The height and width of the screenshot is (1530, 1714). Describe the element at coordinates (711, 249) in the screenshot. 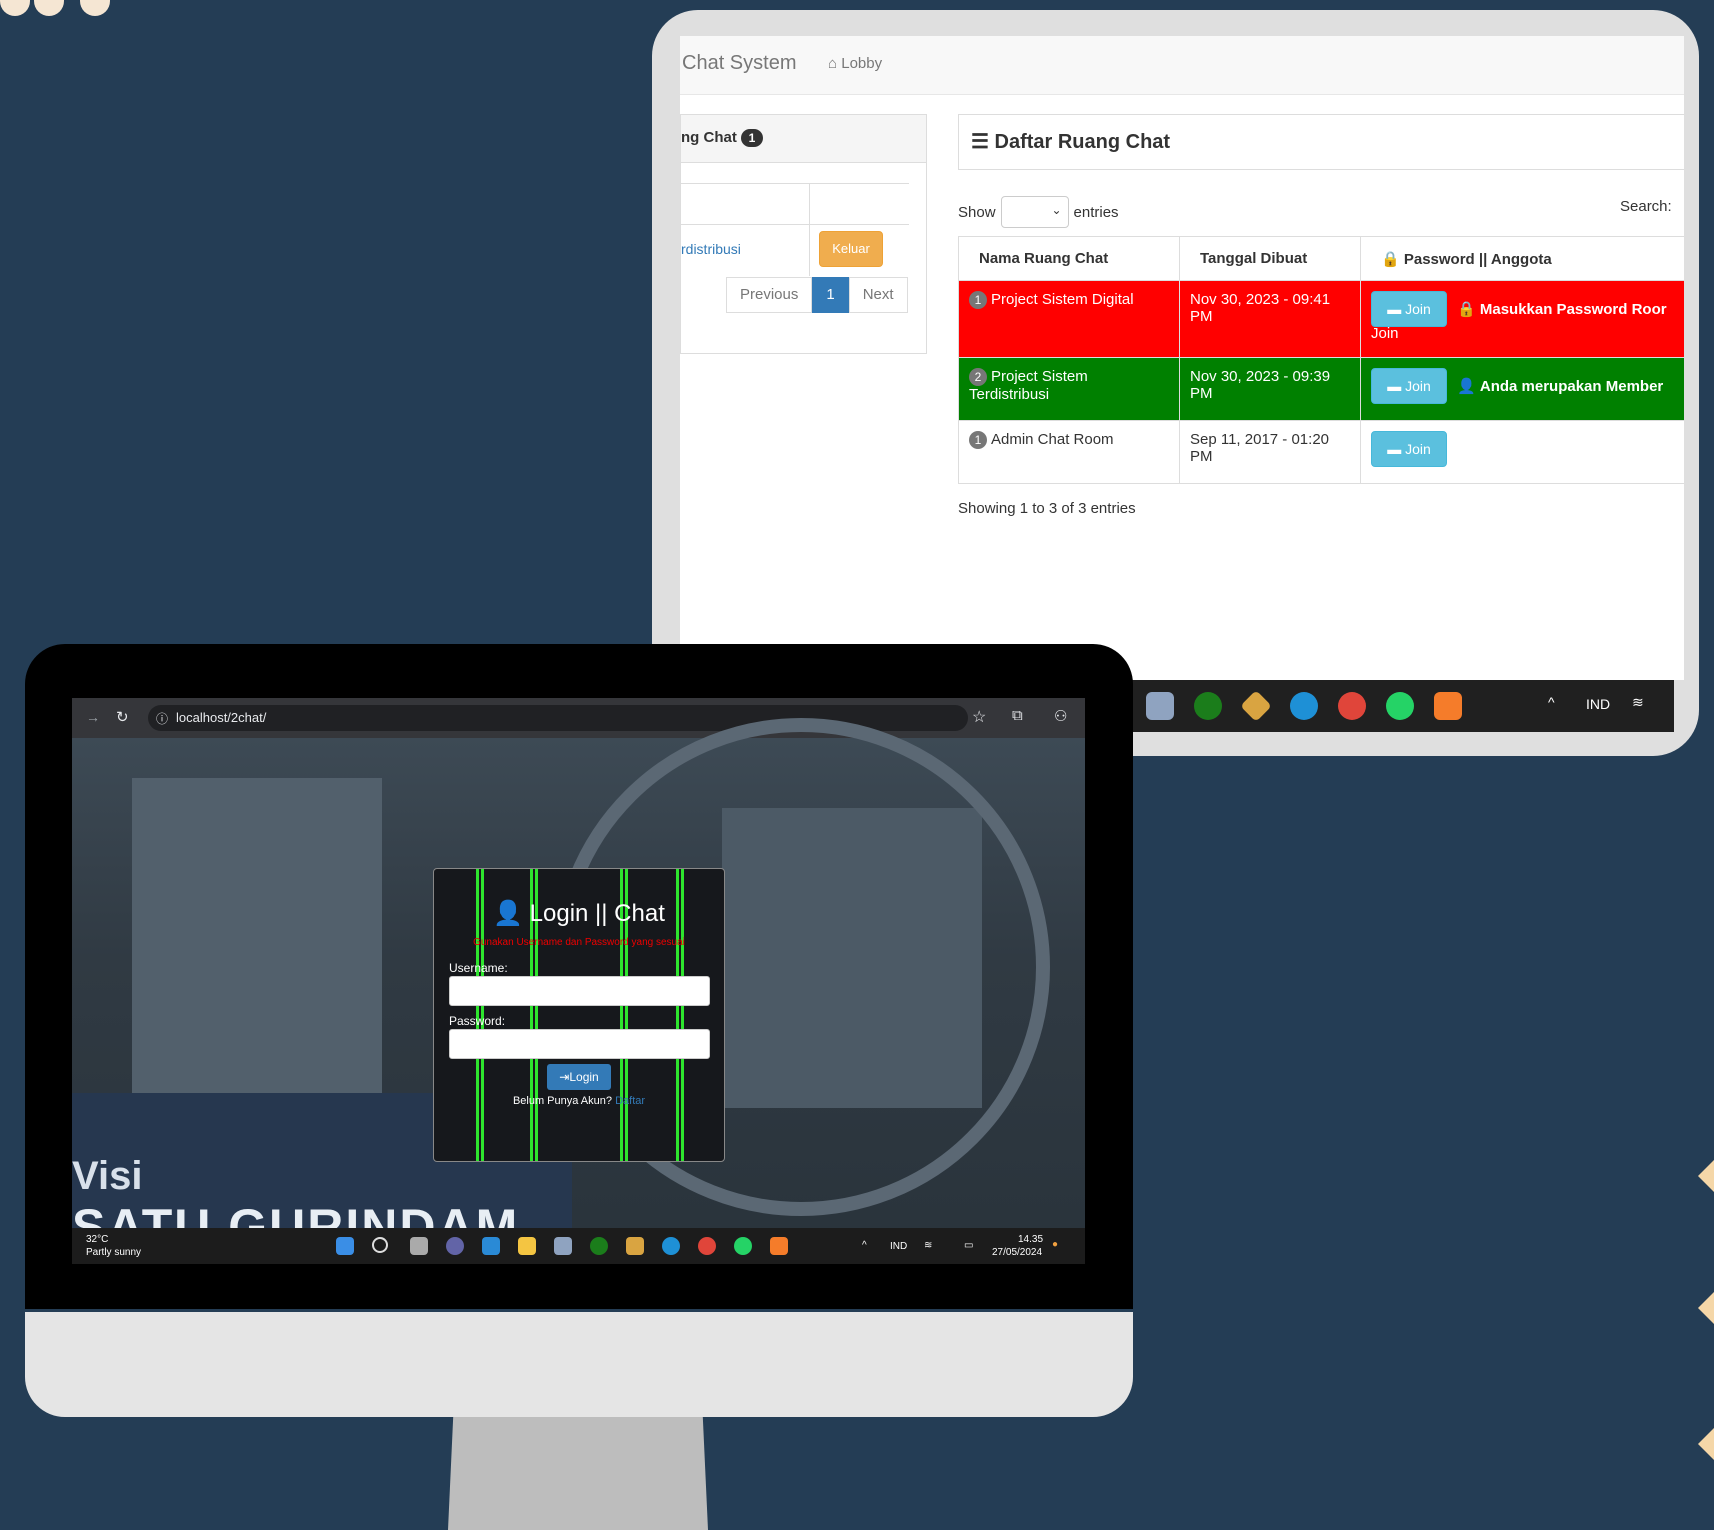

I see `joined-room-link: rdistribusi` at that location.